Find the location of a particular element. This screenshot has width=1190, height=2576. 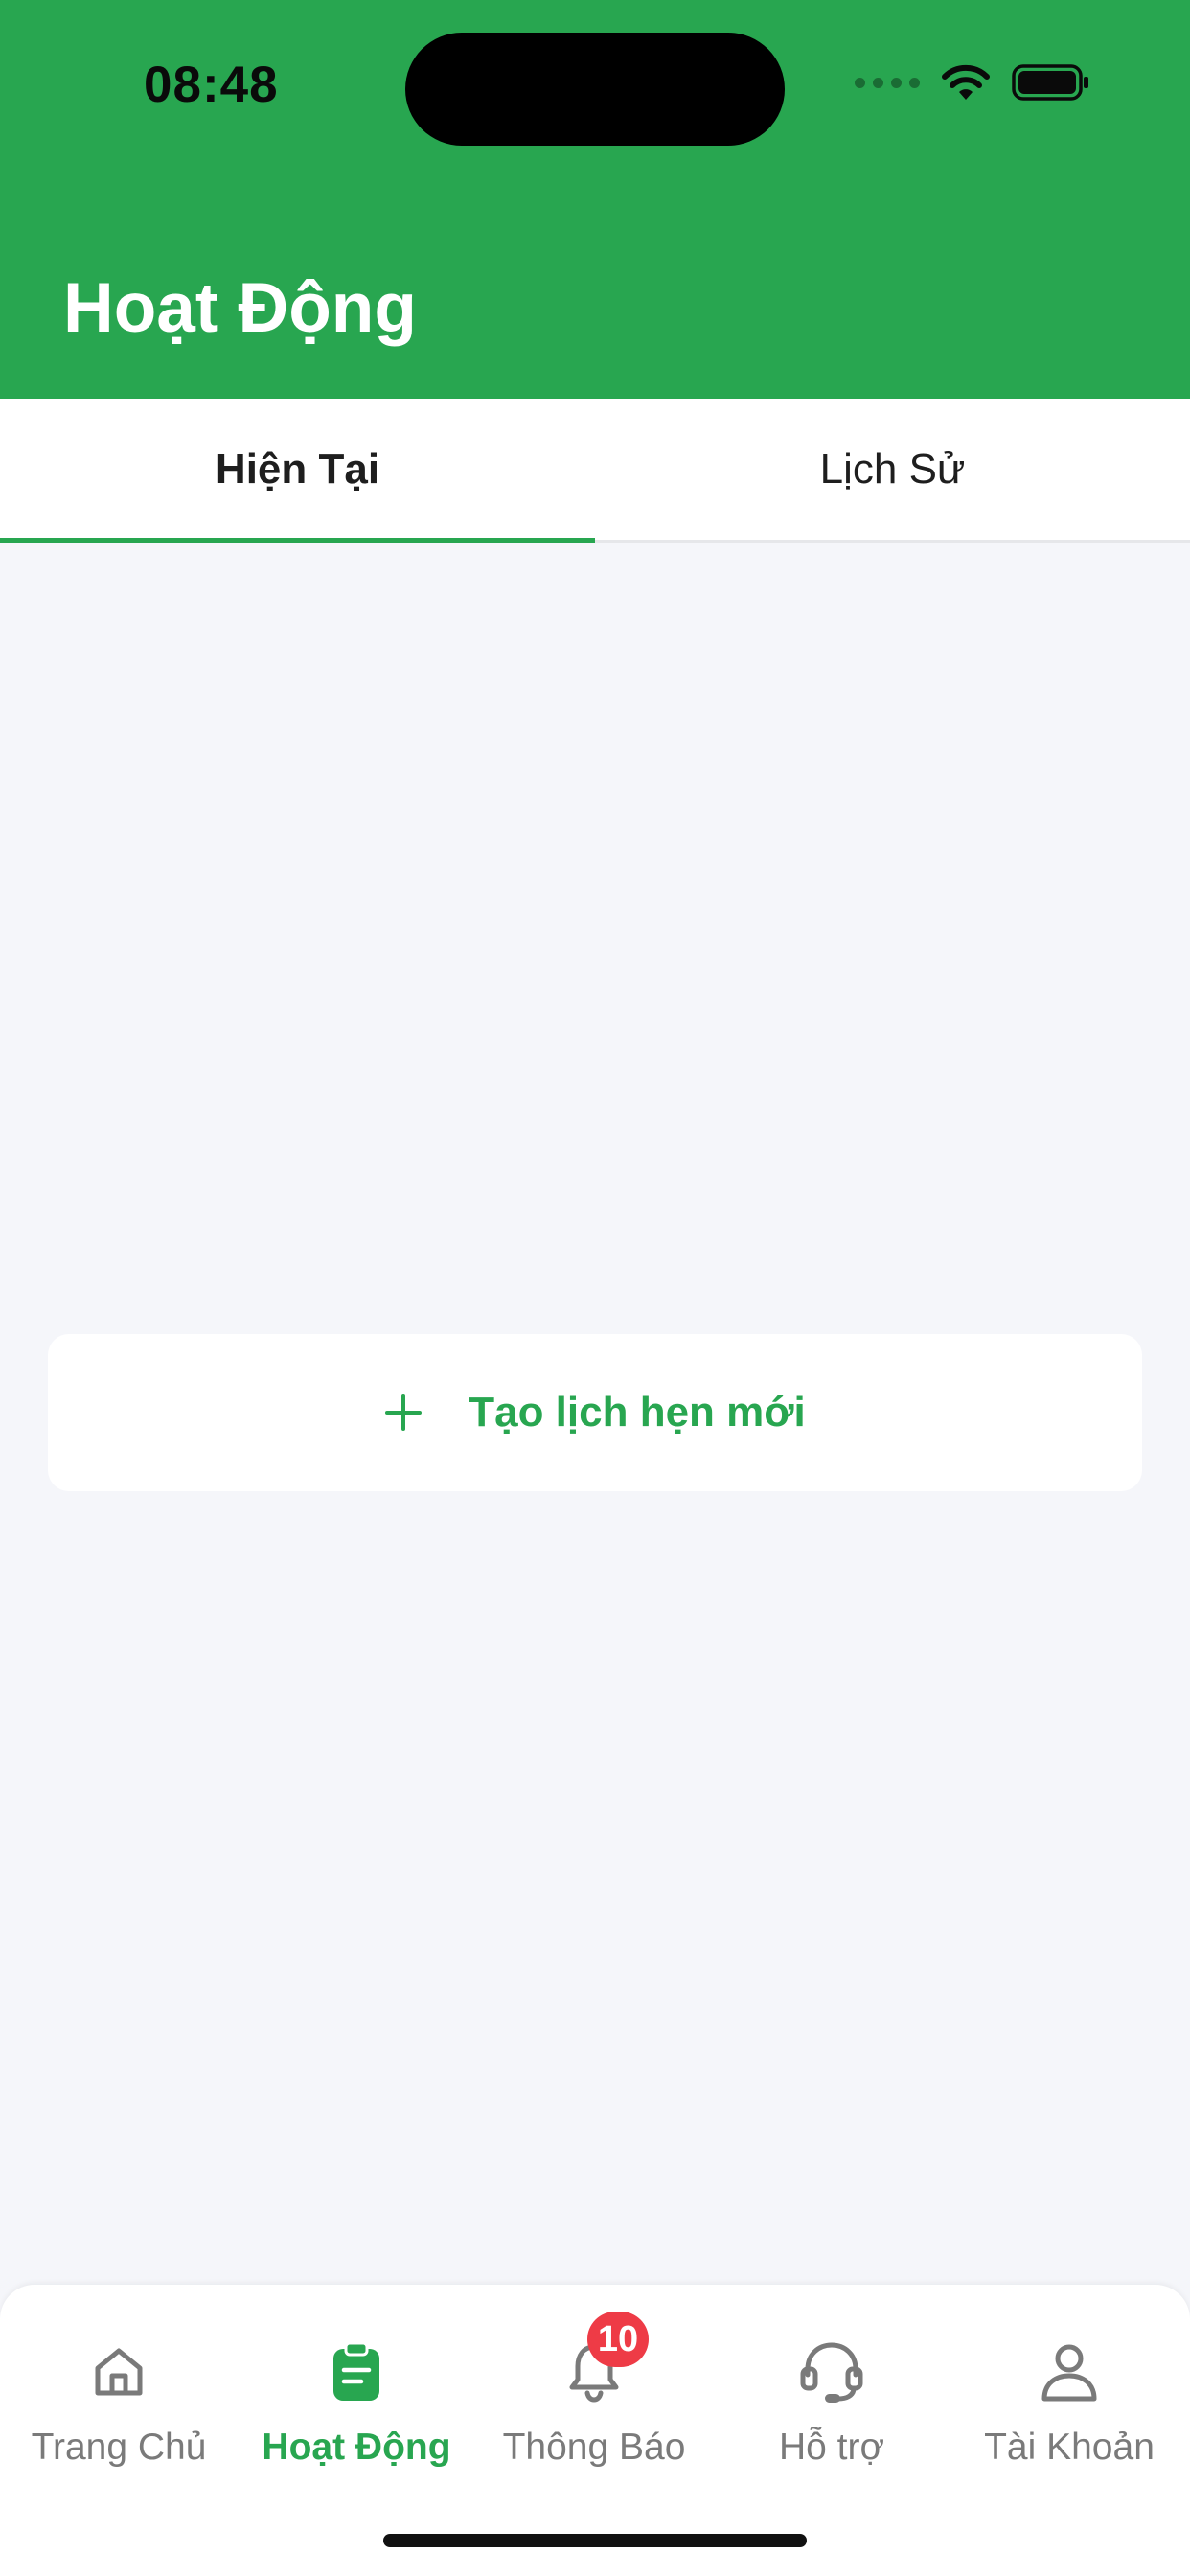

tab-current-label: Hiện Tại is located at coordinates (297, 469).